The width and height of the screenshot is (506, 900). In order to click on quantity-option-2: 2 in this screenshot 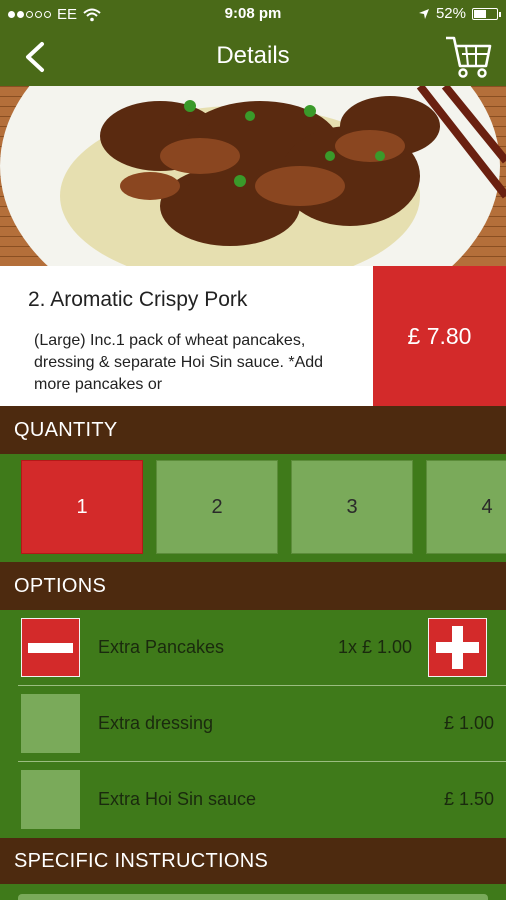, I will do `click(217, 507)`.